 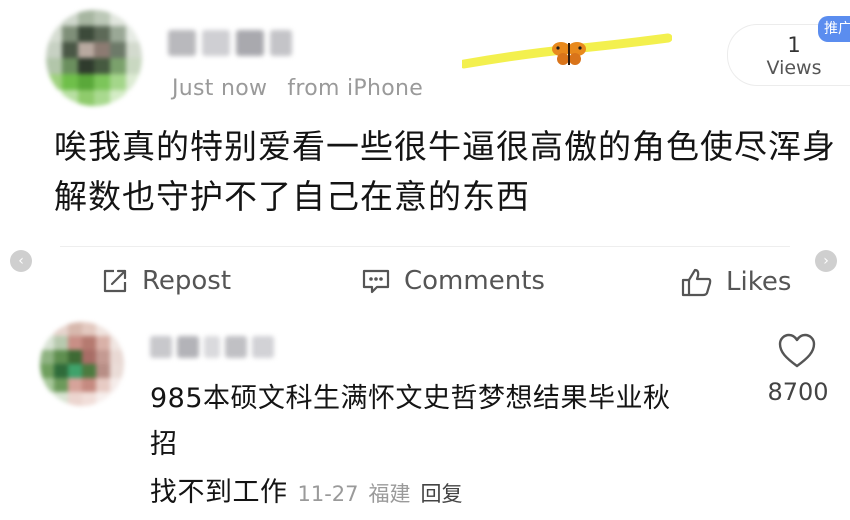 I want to click on post-author-avatar, so click(x=94, y=58).